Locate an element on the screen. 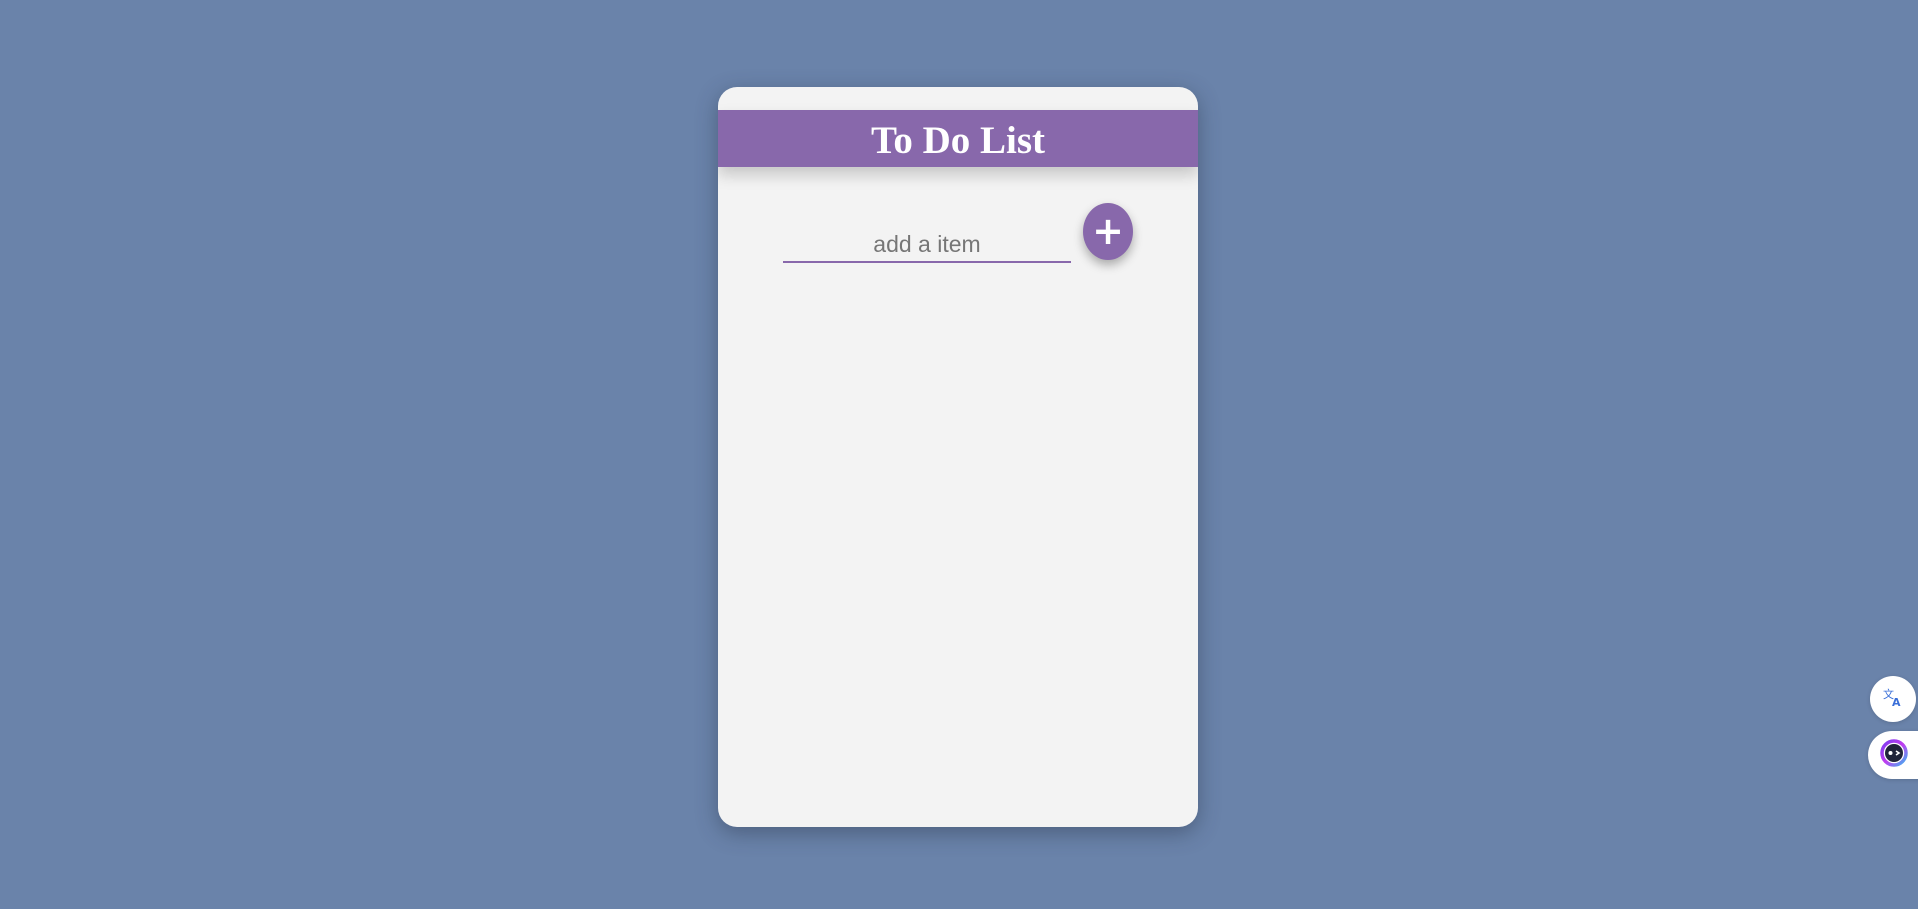 The height and width of the screenshot is (909, 1918). add-item-button: + is located at coordinates (1108, 231).